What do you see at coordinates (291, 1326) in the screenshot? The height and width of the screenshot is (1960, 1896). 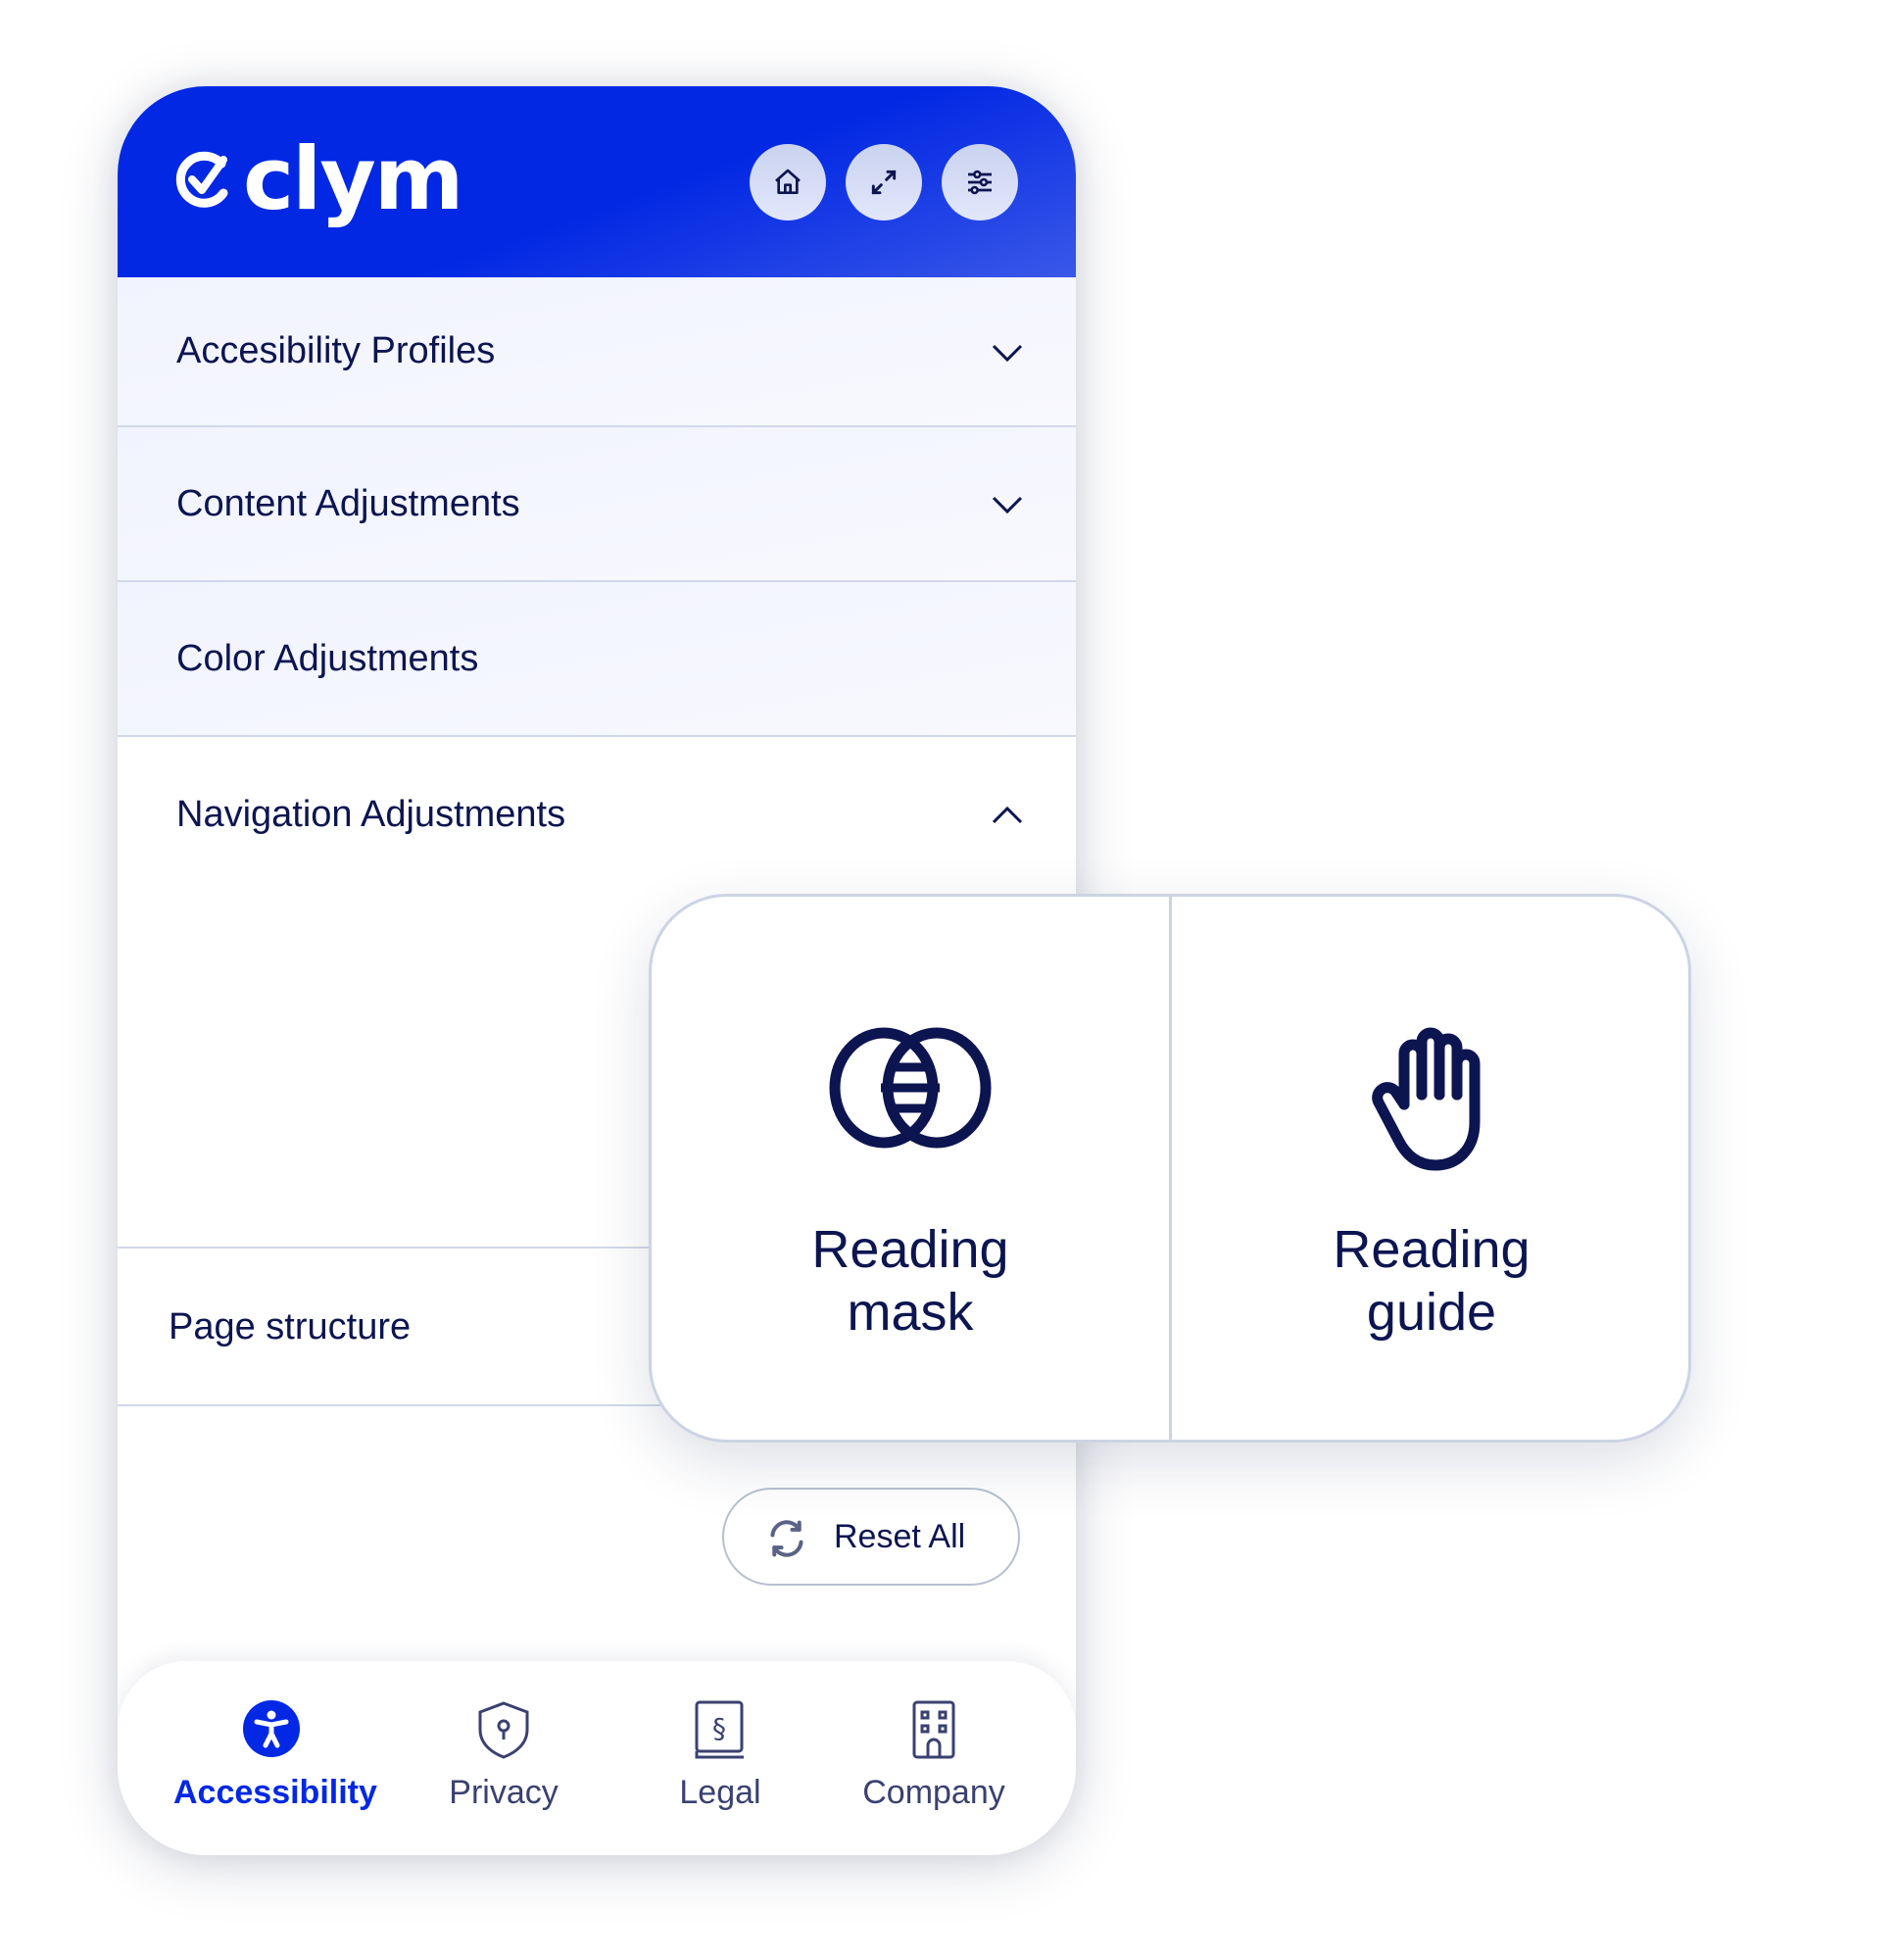 I see `page-structure-label: Page structure` at bounding box center [291, 1326].